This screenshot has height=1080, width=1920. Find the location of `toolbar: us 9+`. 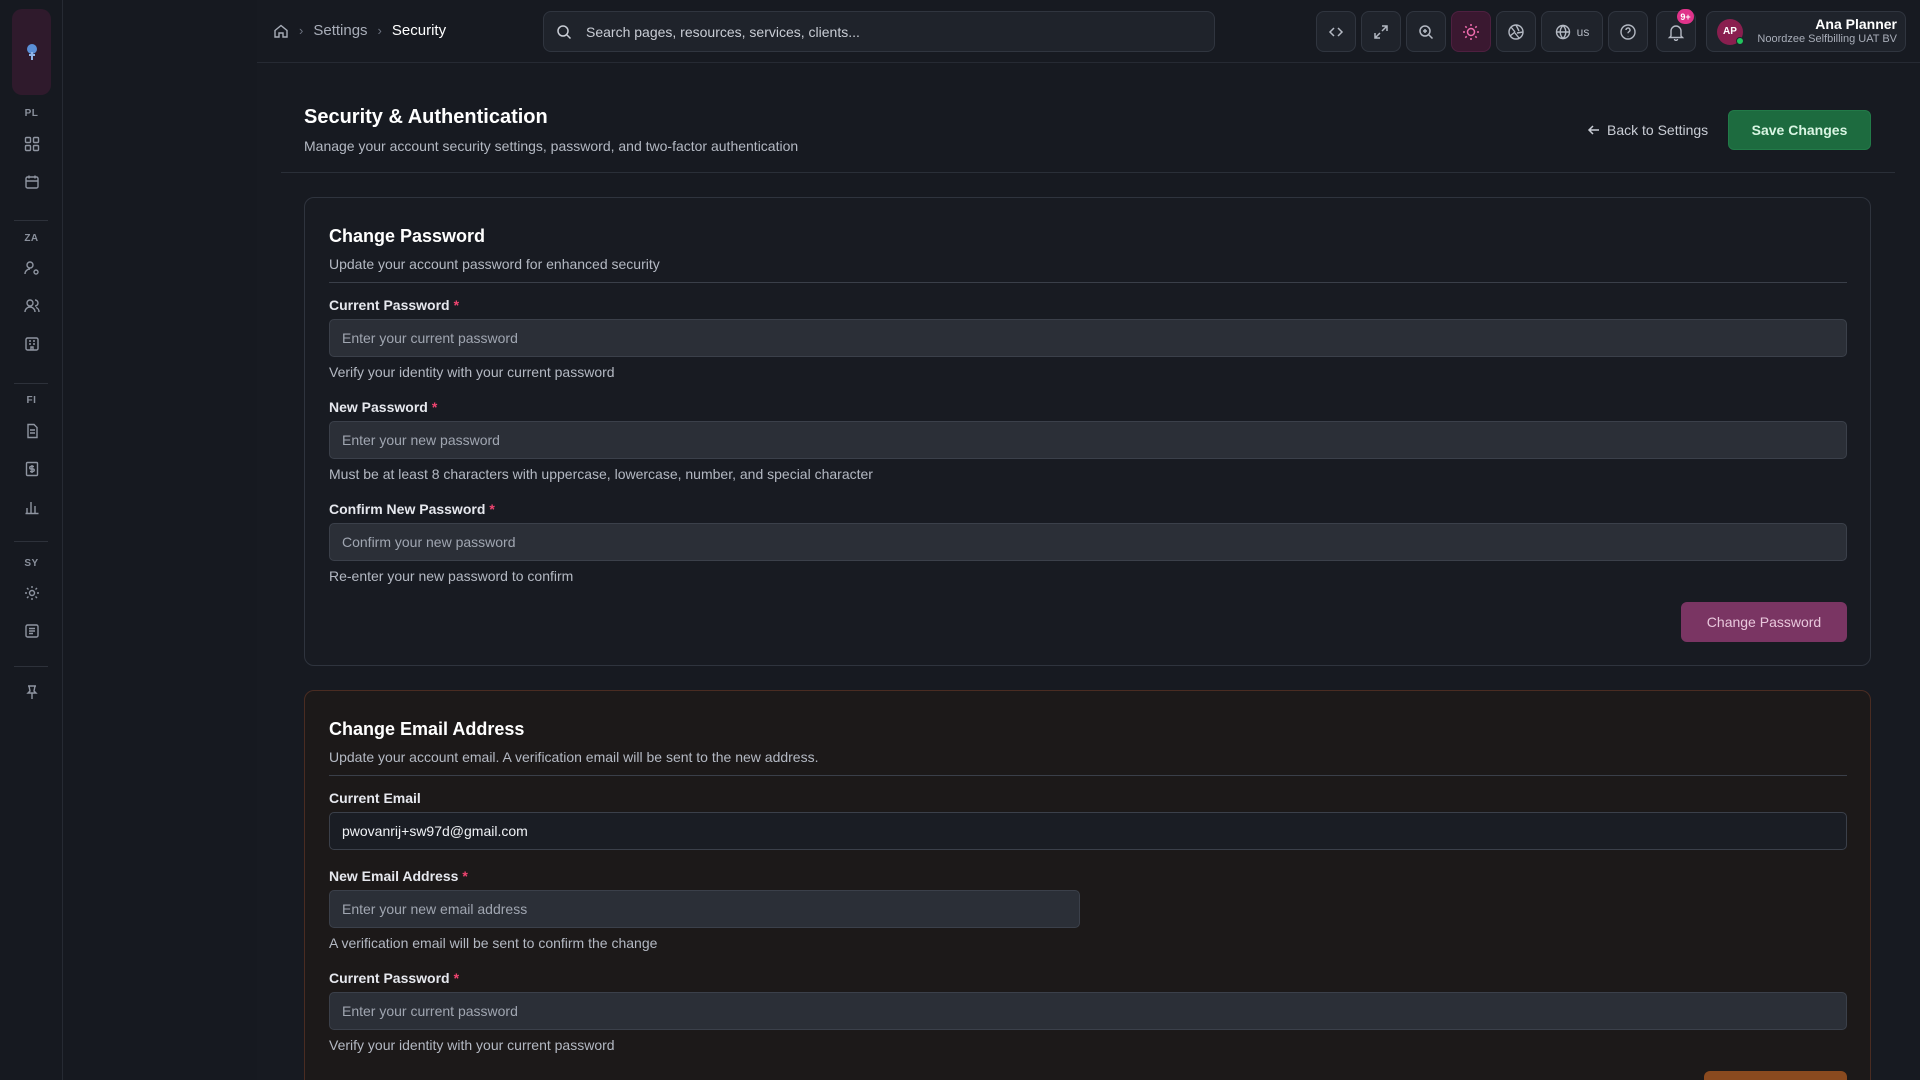

toolbar: us 9+ is located at coordinates (1506, 30).